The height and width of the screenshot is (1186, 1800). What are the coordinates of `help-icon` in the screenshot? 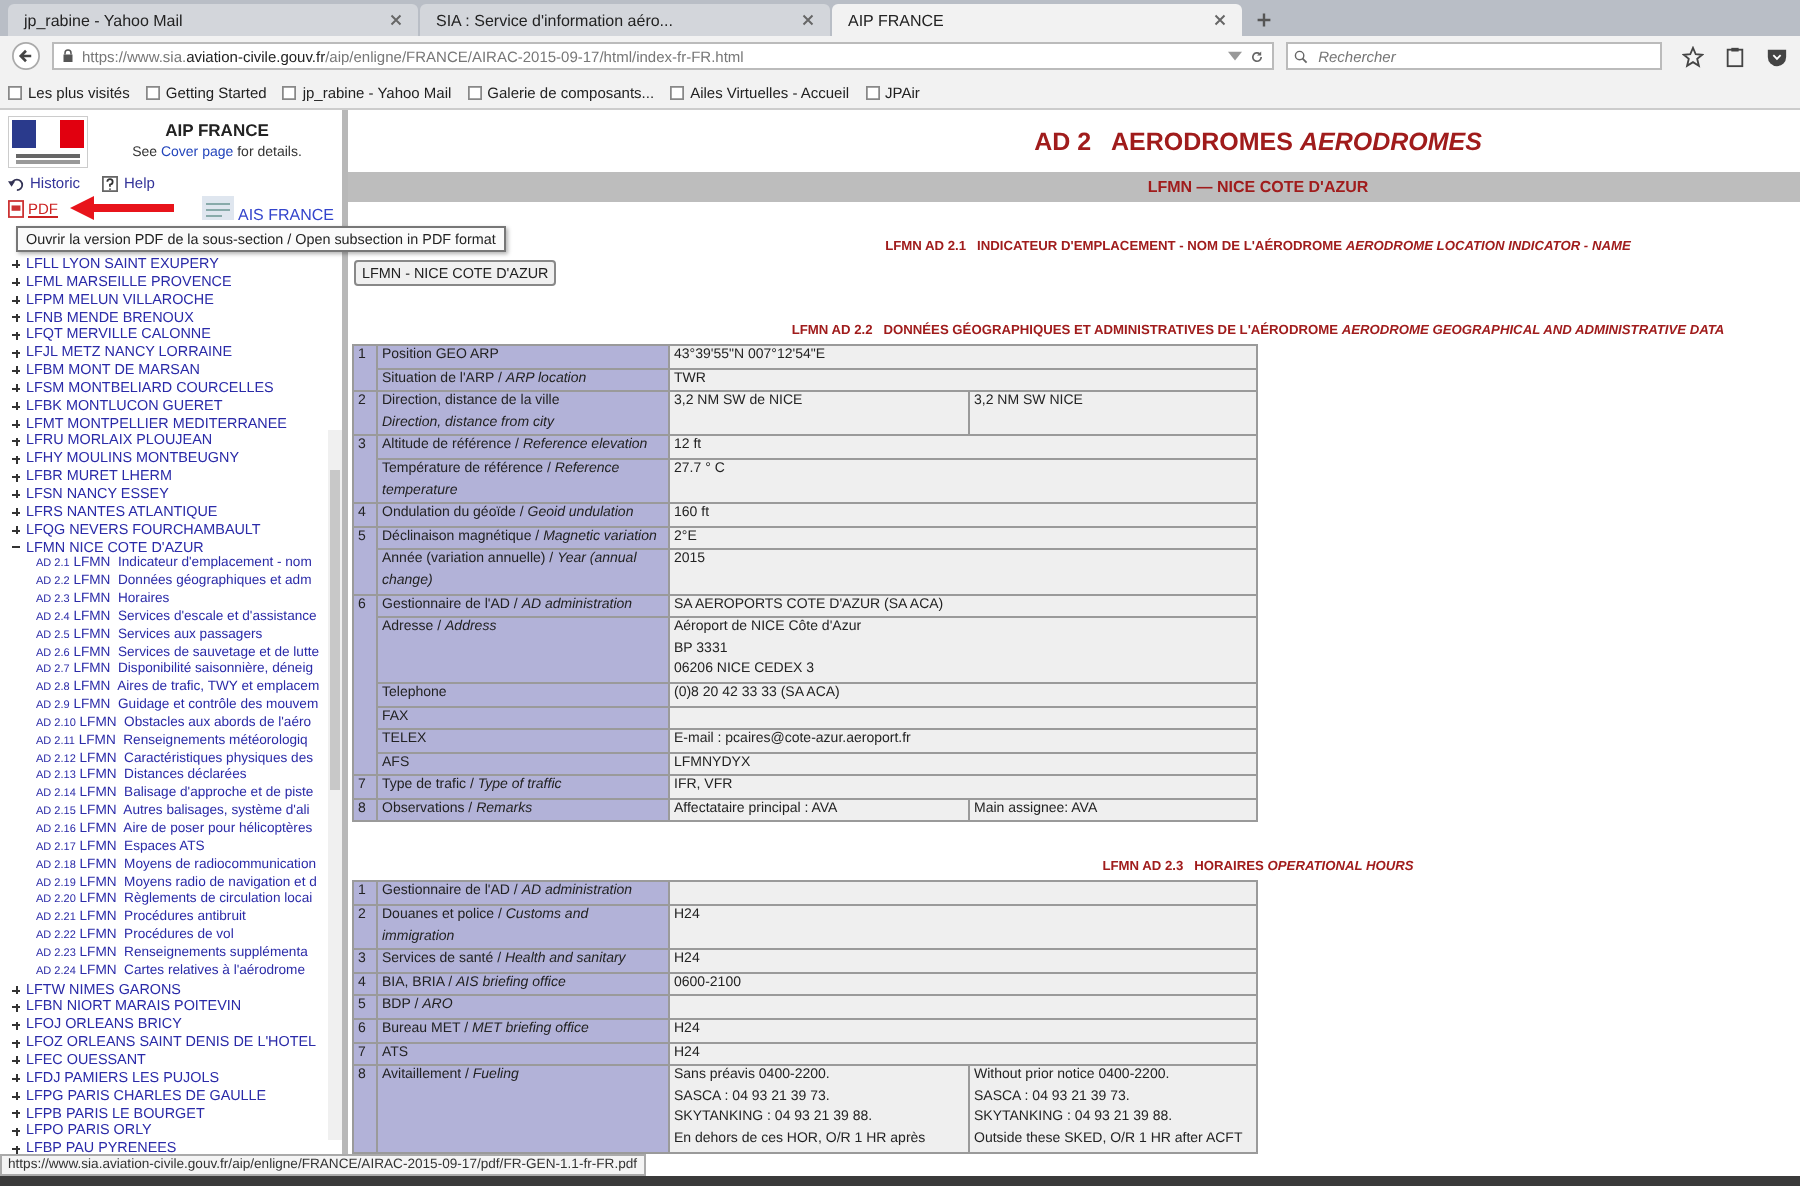 It's located at (110, 183).